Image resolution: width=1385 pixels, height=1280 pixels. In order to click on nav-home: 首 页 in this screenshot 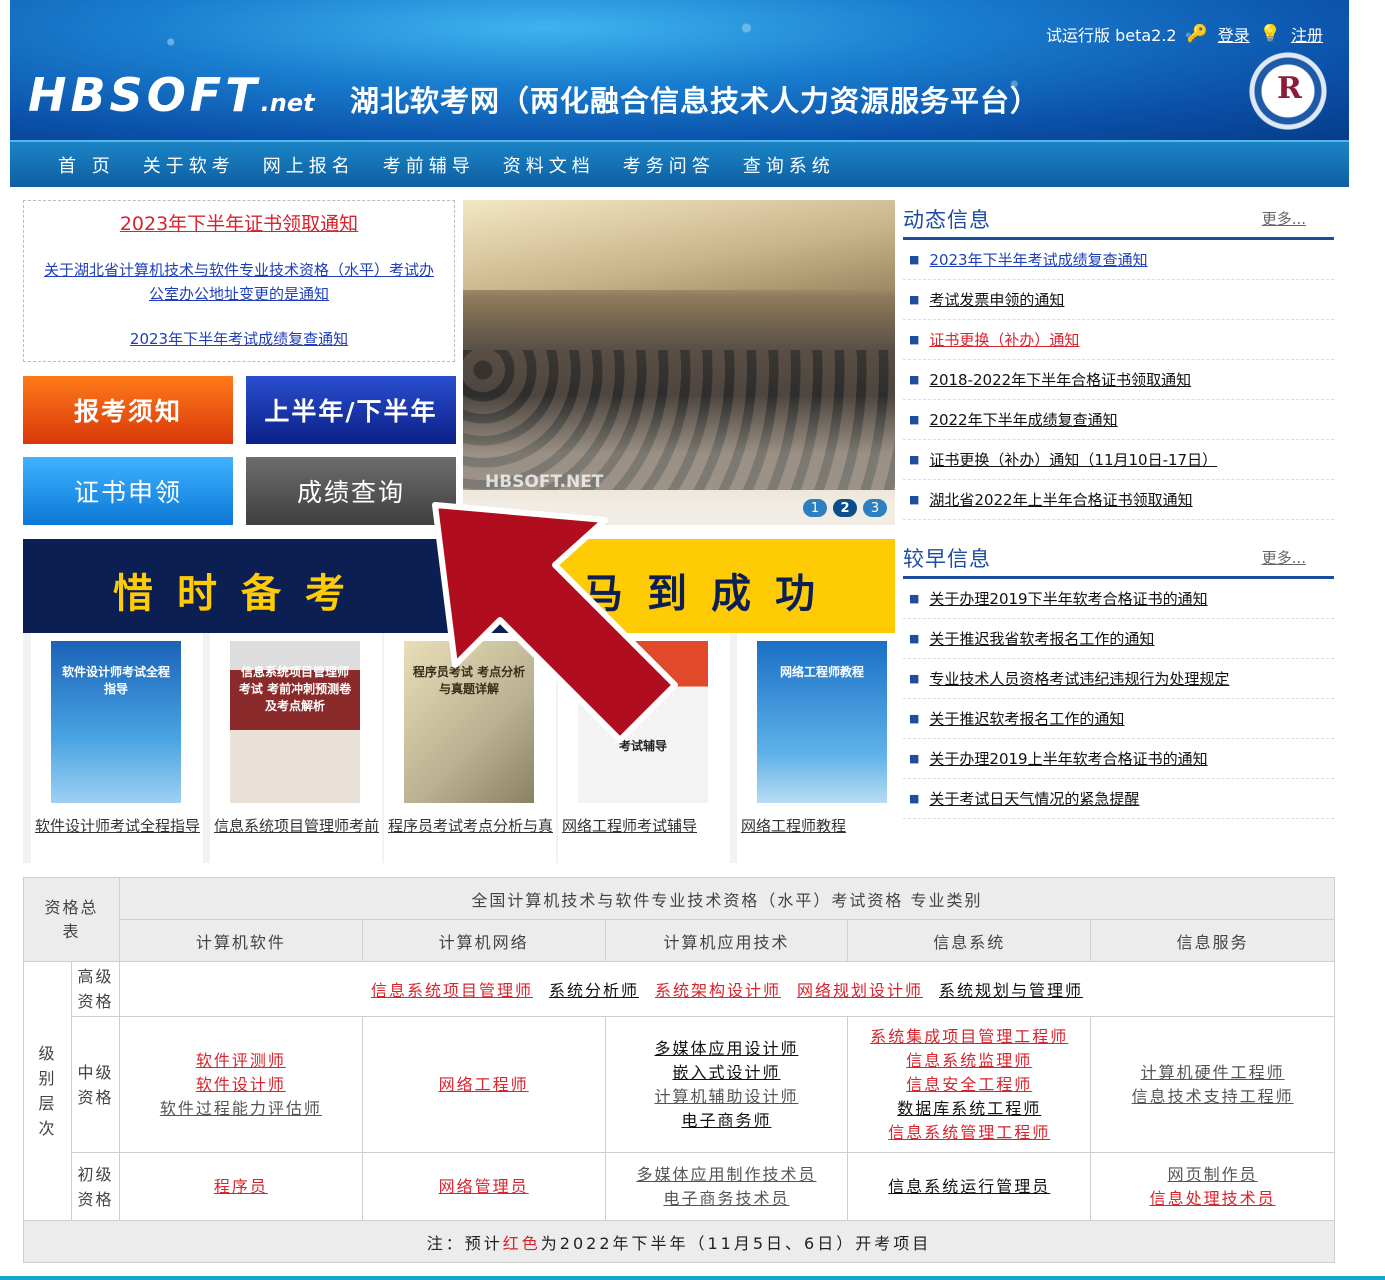, I will do `click(86, 165)`.